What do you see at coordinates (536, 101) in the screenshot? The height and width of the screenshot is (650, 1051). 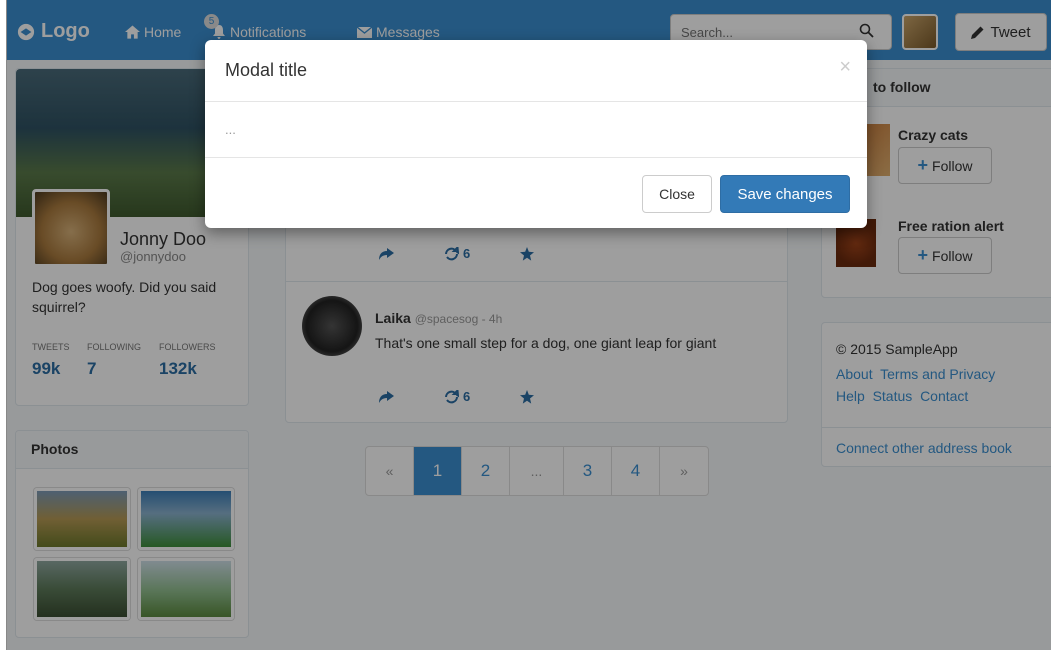 I see `modal-header-divider` at bounding box center [536, 101].